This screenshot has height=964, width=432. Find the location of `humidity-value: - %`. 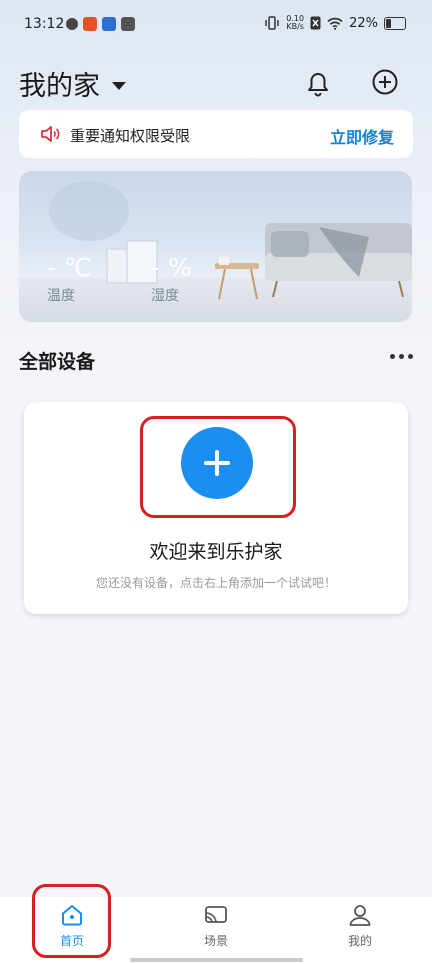

humidity-value: - % is located at coordinates (171, 267).